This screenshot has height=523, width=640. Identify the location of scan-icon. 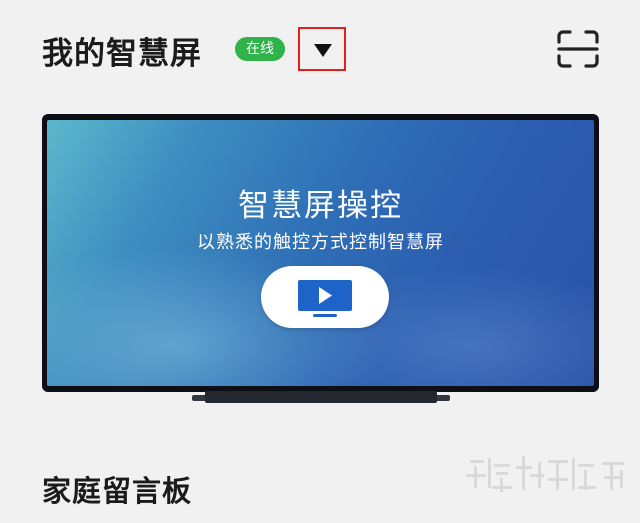
(578, 49).